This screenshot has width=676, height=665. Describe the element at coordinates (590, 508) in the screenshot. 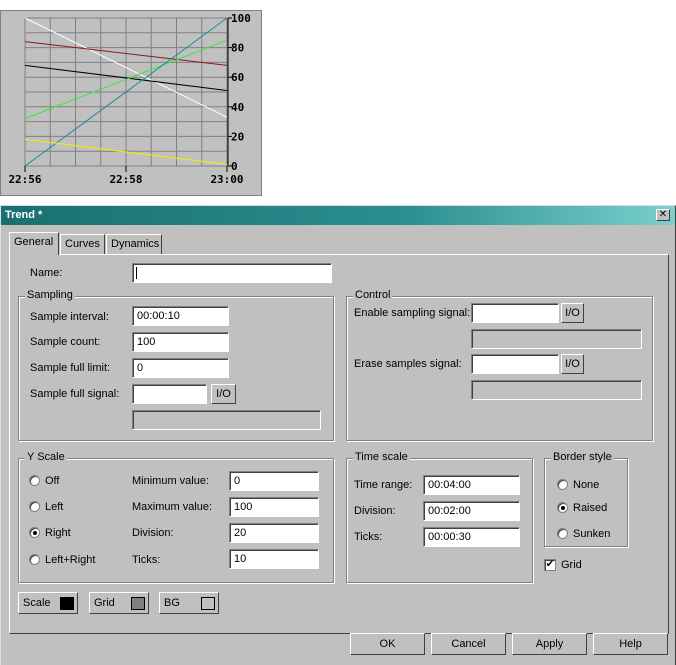

I see `border-raised-label: Raised` at that location.